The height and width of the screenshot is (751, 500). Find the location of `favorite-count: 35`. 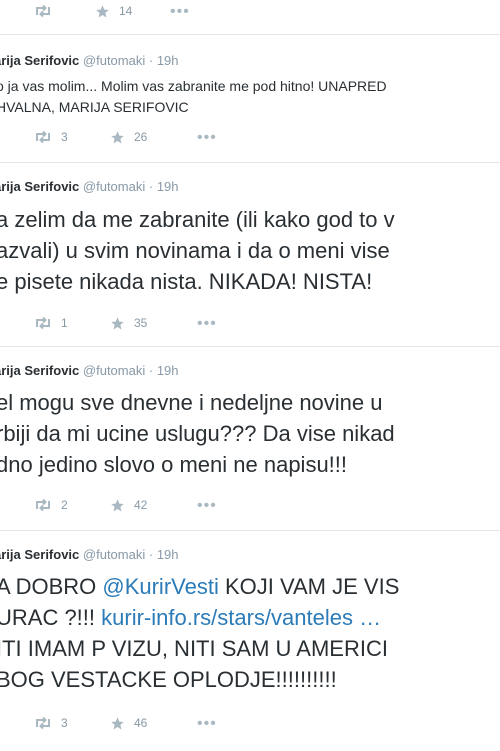

favorite-count: 35 is located at coordinates (141, 323).